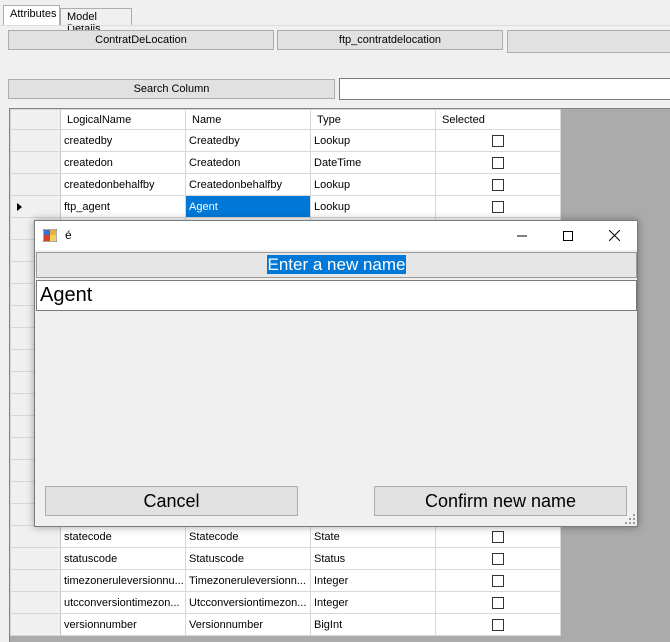 The image size is (670, 642). What do you see at coordinates (31, 15) in the screenshot?
I see `tab-attributes: Attributes` at bounding box center [31, 15].